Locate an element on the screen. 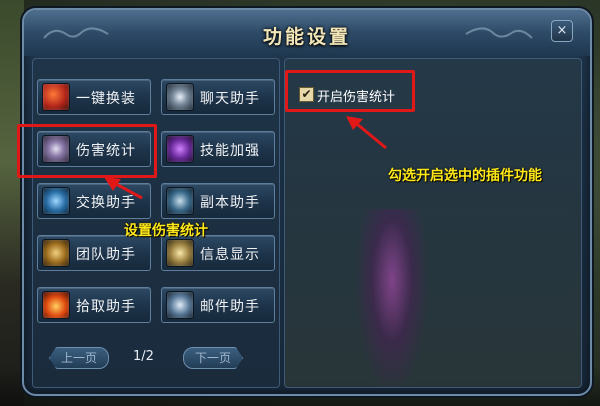 This screenshot has height=406, width=600. arrow-to-checkbox-icon is located at coordinates (366, 133).